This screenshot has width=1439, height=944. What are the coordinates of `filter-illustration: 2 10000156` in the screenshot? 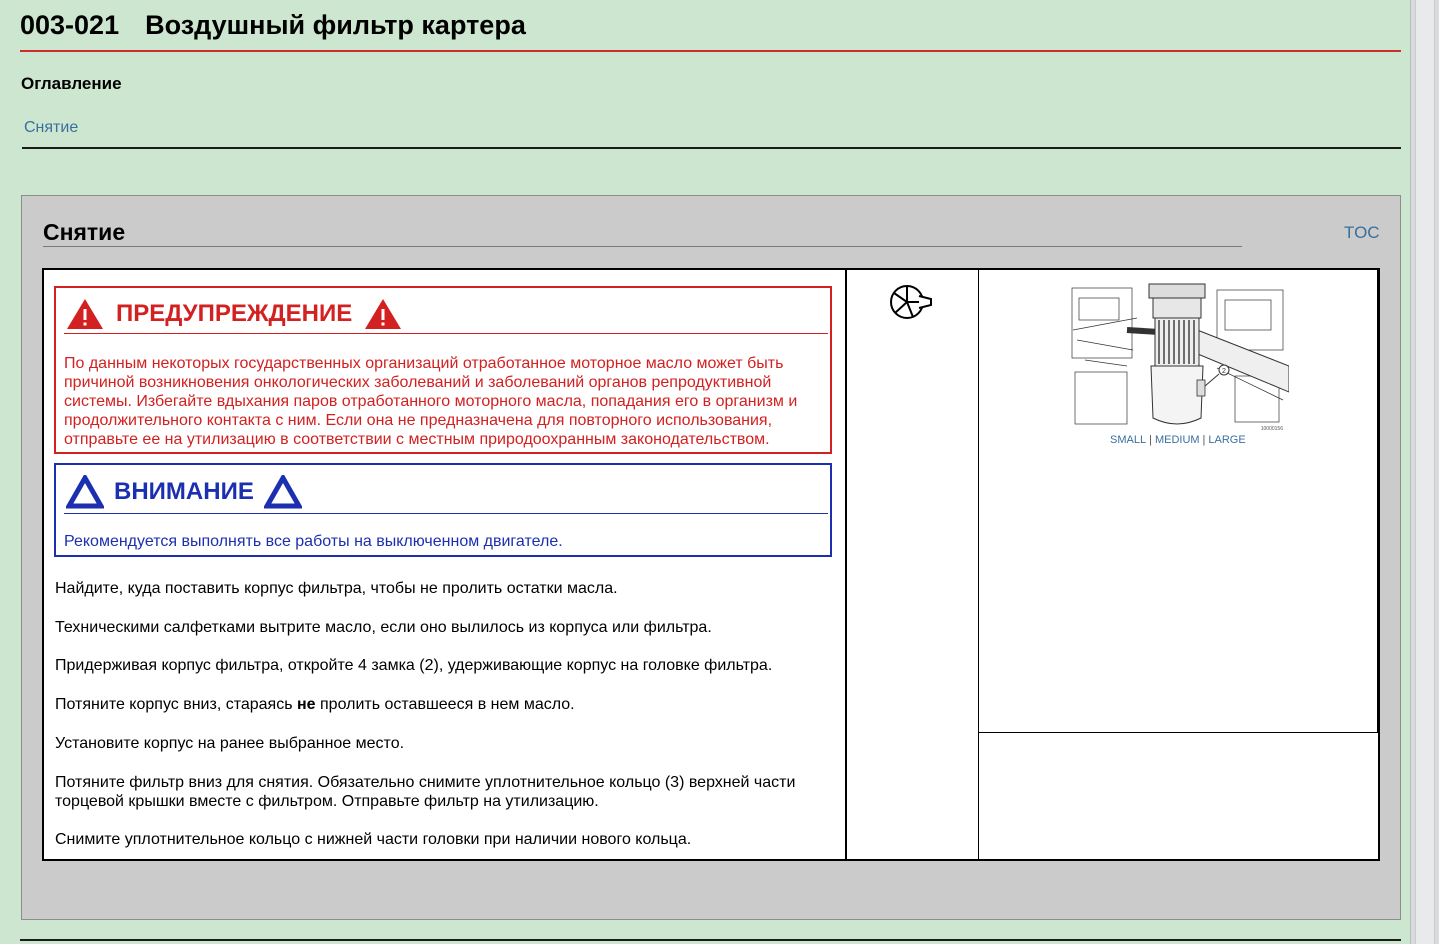 It's located at (1178, 356).